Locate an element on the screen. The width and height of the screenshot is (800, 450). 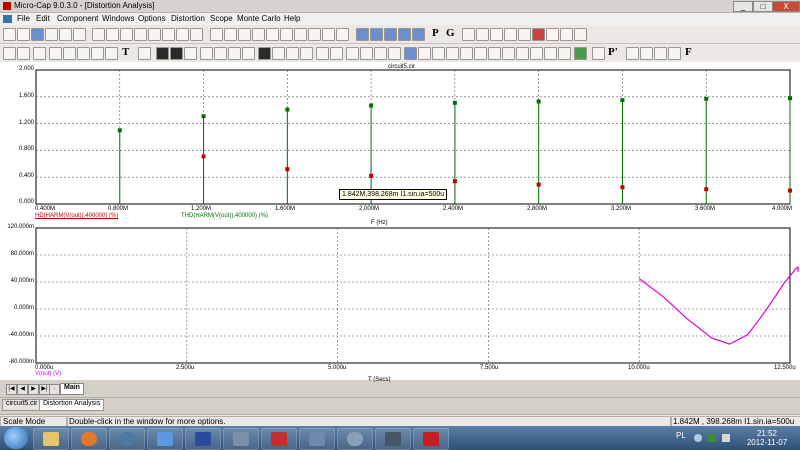
arrows-icon is located at coordinates (424, 53).